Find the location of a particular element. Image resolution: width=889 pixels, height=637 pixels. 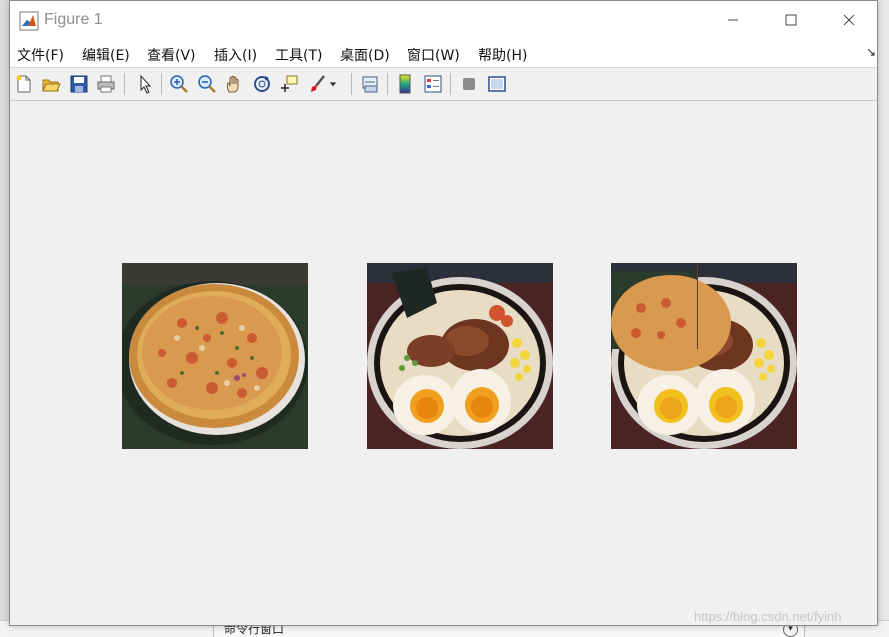

zoom-out-icon is located at coordinates (207, 84).